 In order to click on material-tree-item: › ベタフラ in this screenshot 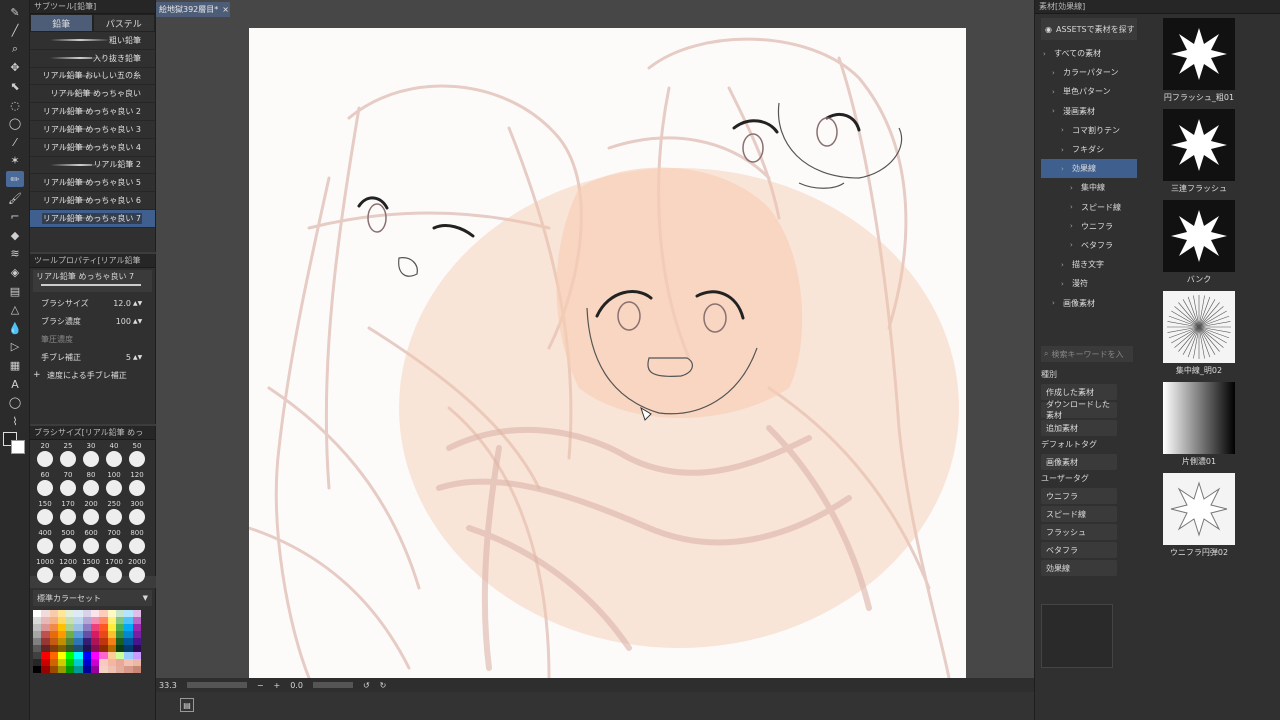, I will do `click(1089, 245)`.